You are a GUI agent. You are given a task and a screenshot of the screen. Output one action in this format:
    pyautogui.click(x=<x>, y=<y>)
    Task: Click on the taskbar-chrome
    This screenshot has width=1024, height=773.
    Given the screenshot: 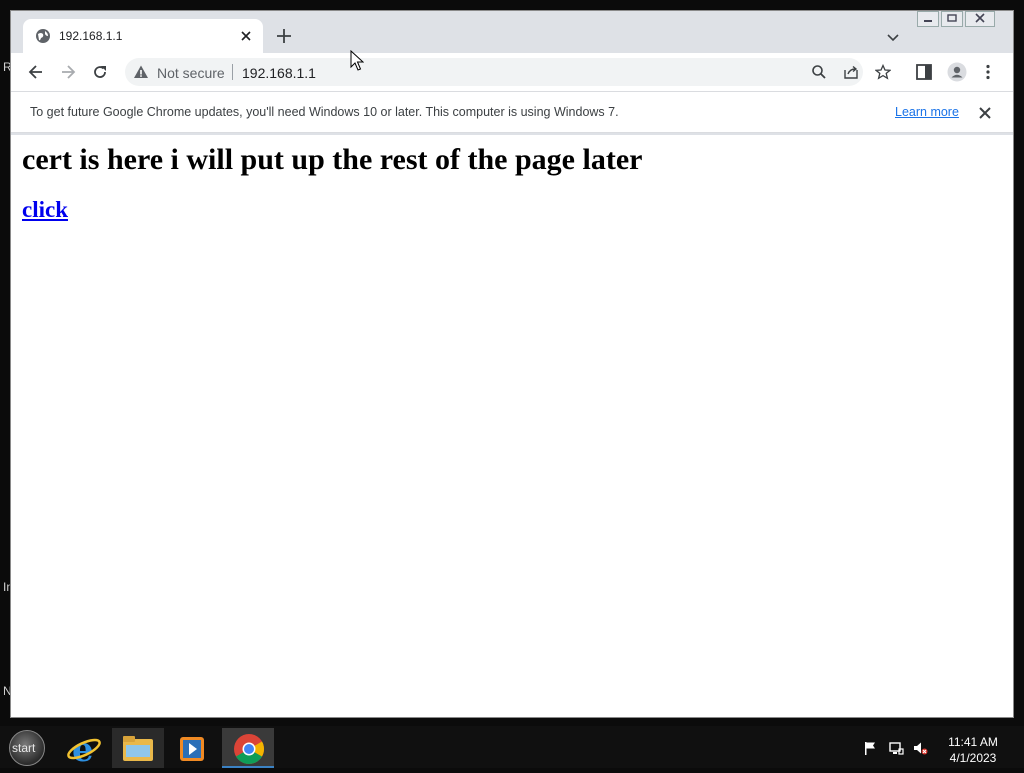 What is the action you would take?
    pyautogui.click(x=248, y=748)
    